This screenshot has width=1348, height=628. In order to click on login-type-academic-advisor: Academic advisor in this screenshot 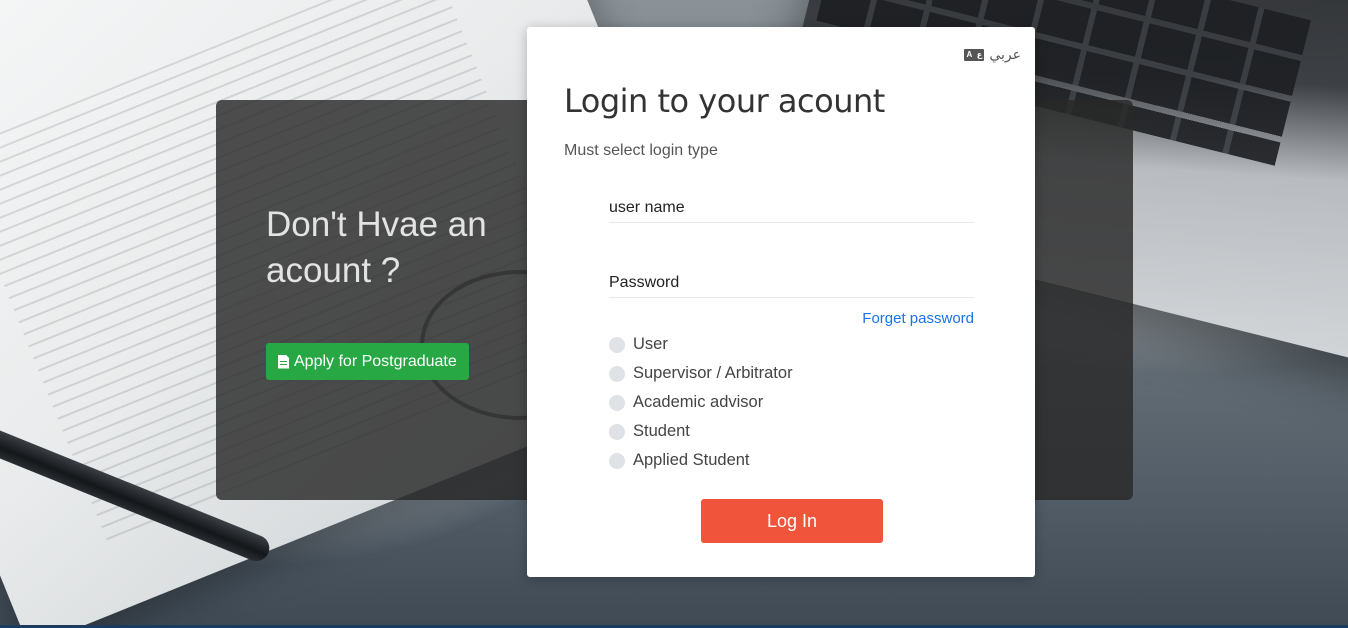, I will do `click(701, 402)`.